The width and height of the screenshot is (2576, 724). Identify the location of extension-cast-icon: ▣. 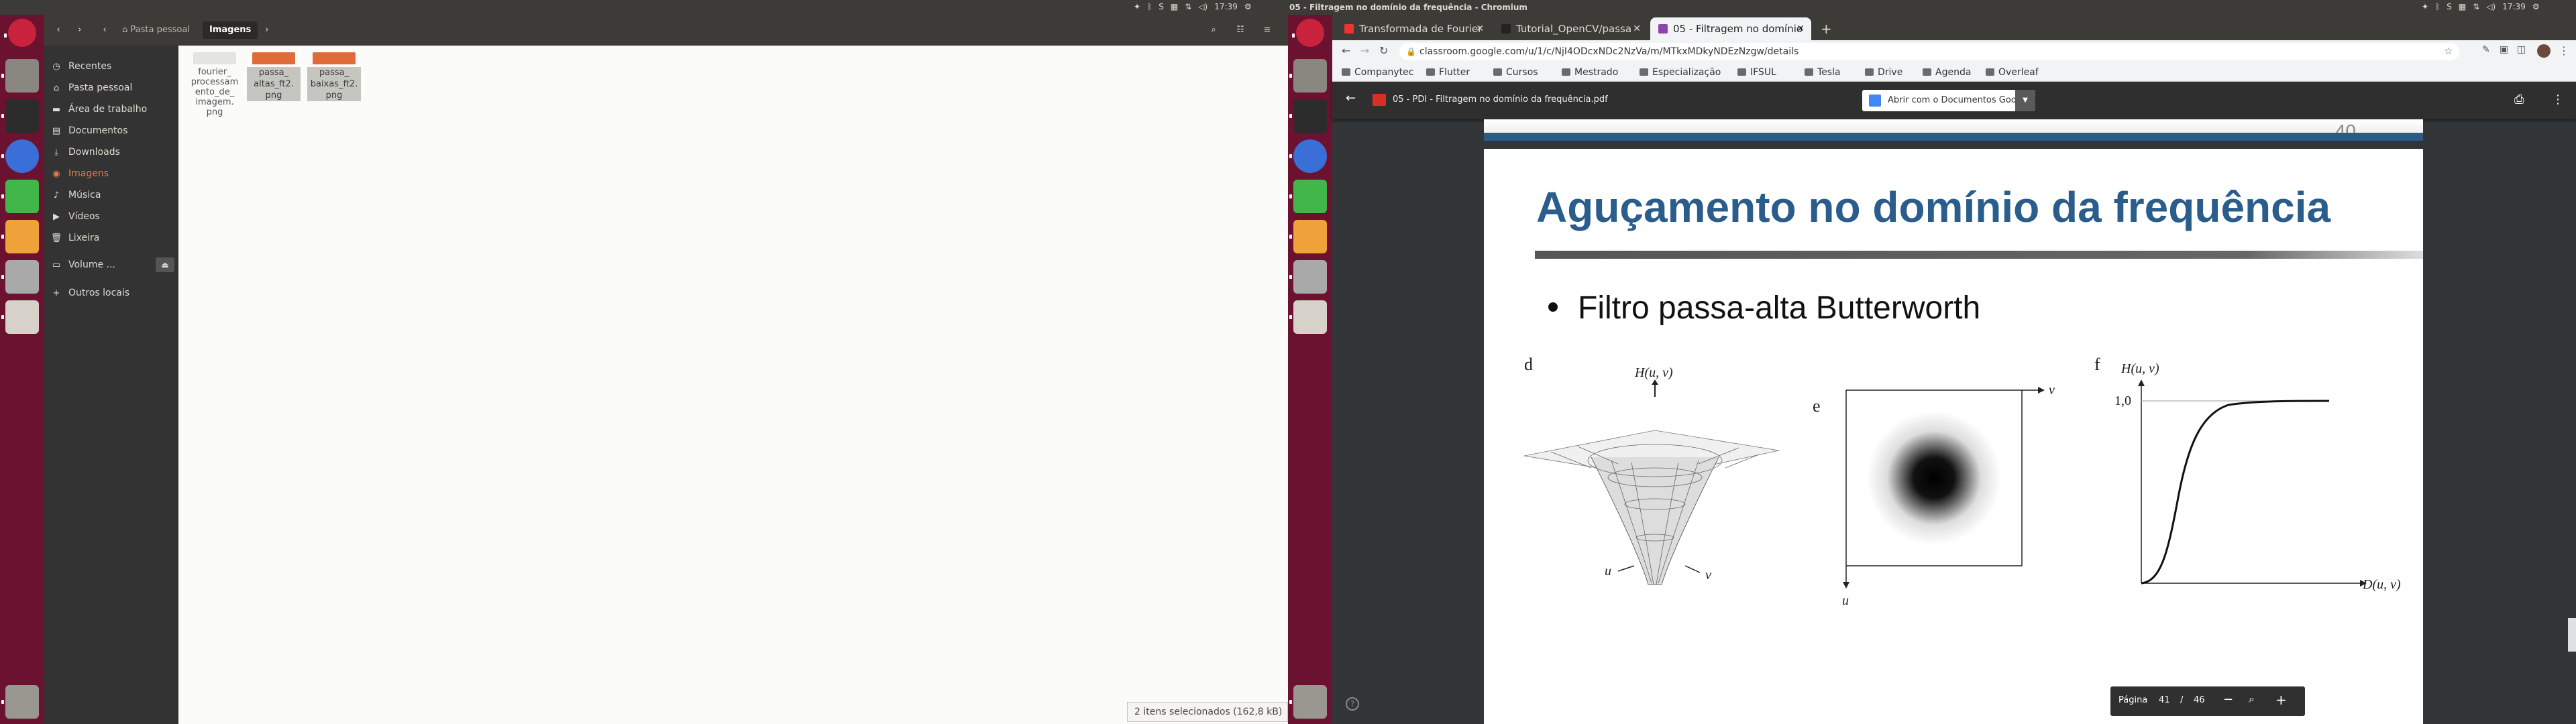
(2504, 49).